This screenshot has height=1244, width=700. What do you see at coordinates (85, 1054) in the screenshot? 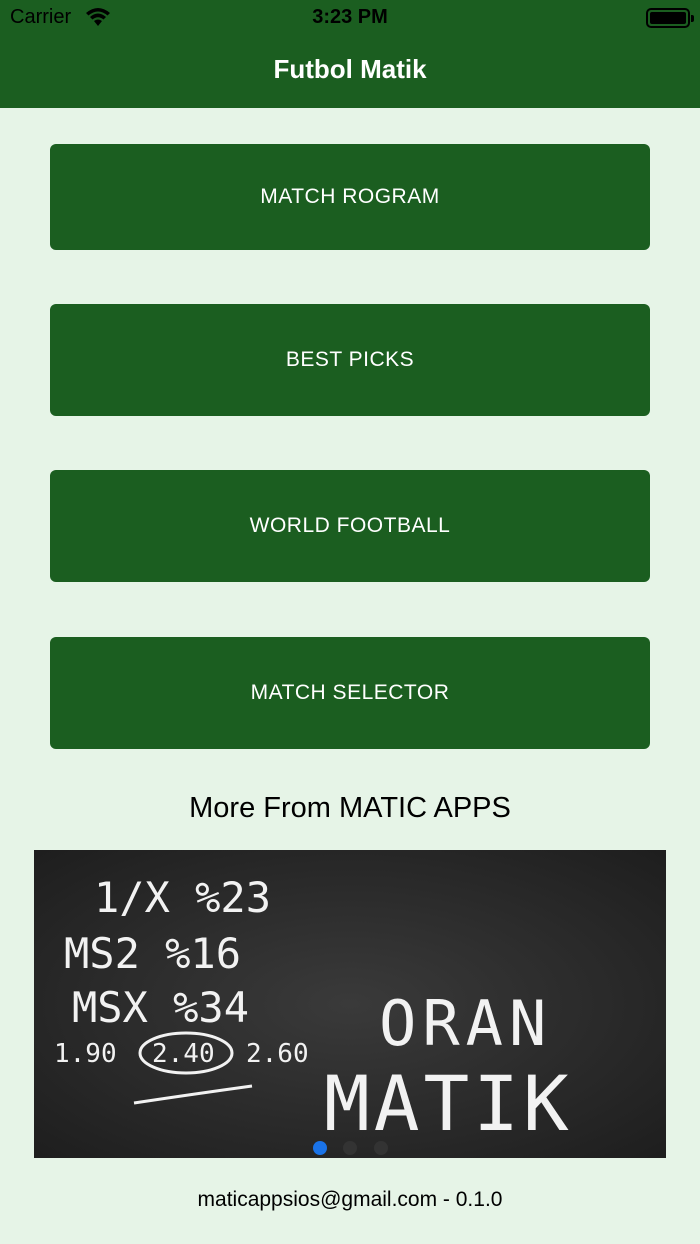
I see `banner-odds-1: 1.90` at bounding box center [85, 1054].